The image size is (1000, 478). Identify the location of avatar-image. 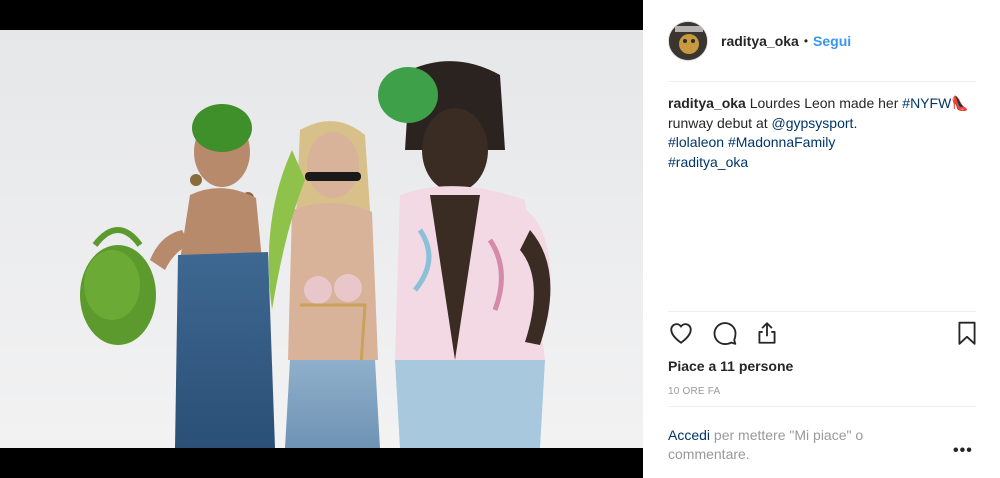
(688, 41).